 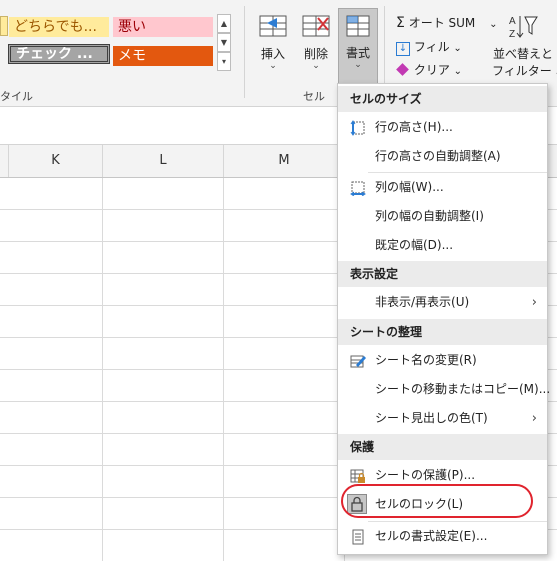 I want to click on sort-label-line2: フィルター ⌄, so click(x=524, y=70).